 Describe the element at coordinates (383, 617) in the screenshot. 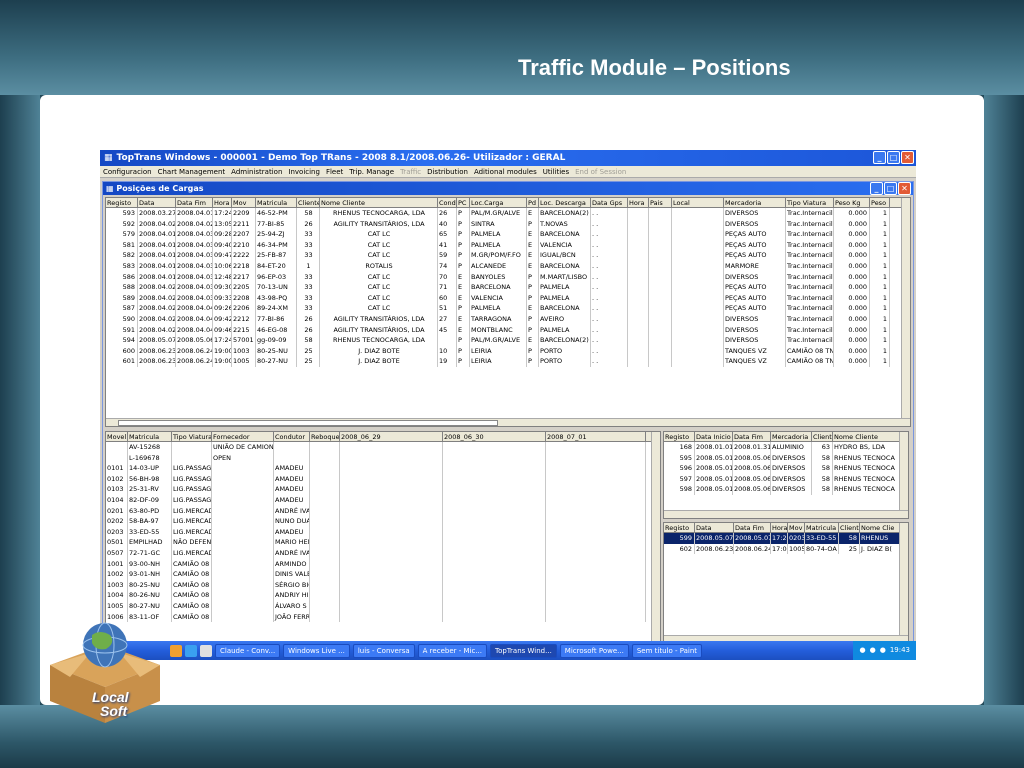

I see `table-row: 1006 83-11-OF CAMIÃO 08 JOÃO FERR` at that location.